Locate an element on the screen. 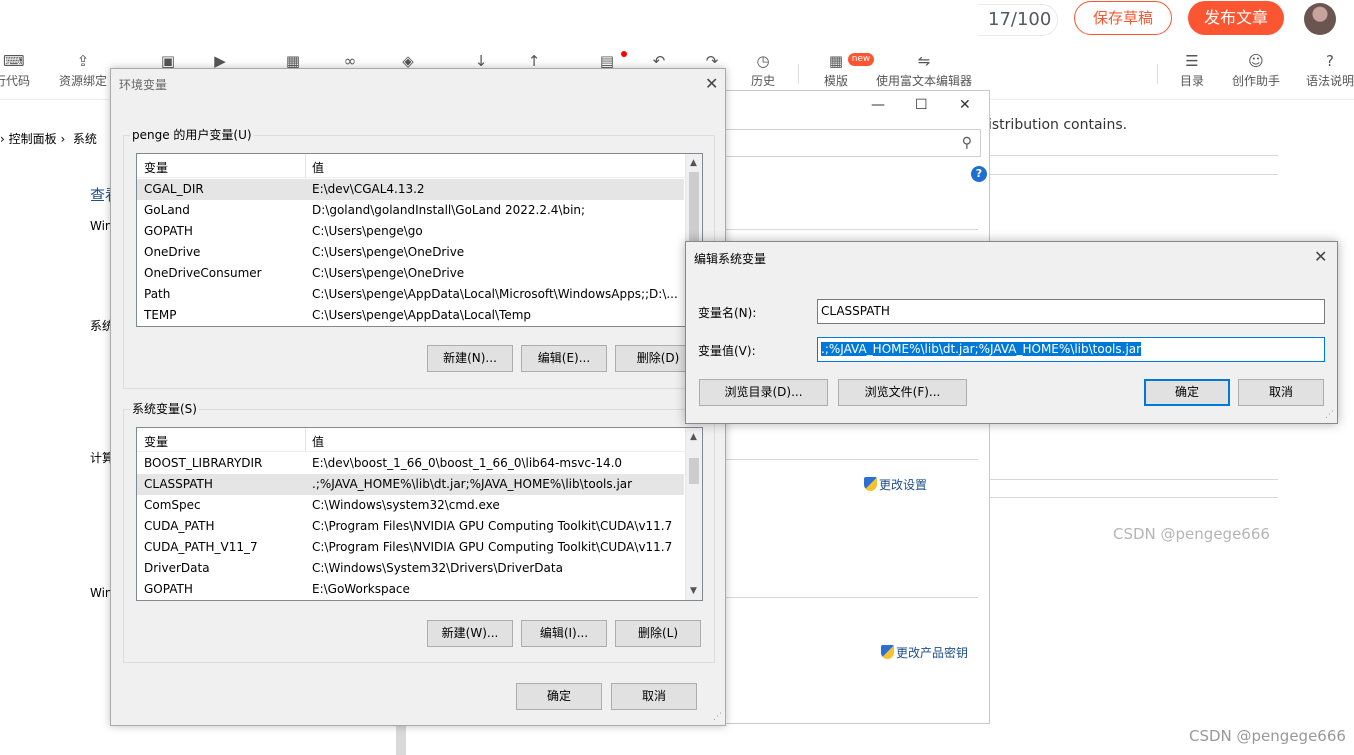  variable-value: C:\Users\penge\go is located at coordinates (367, 231).